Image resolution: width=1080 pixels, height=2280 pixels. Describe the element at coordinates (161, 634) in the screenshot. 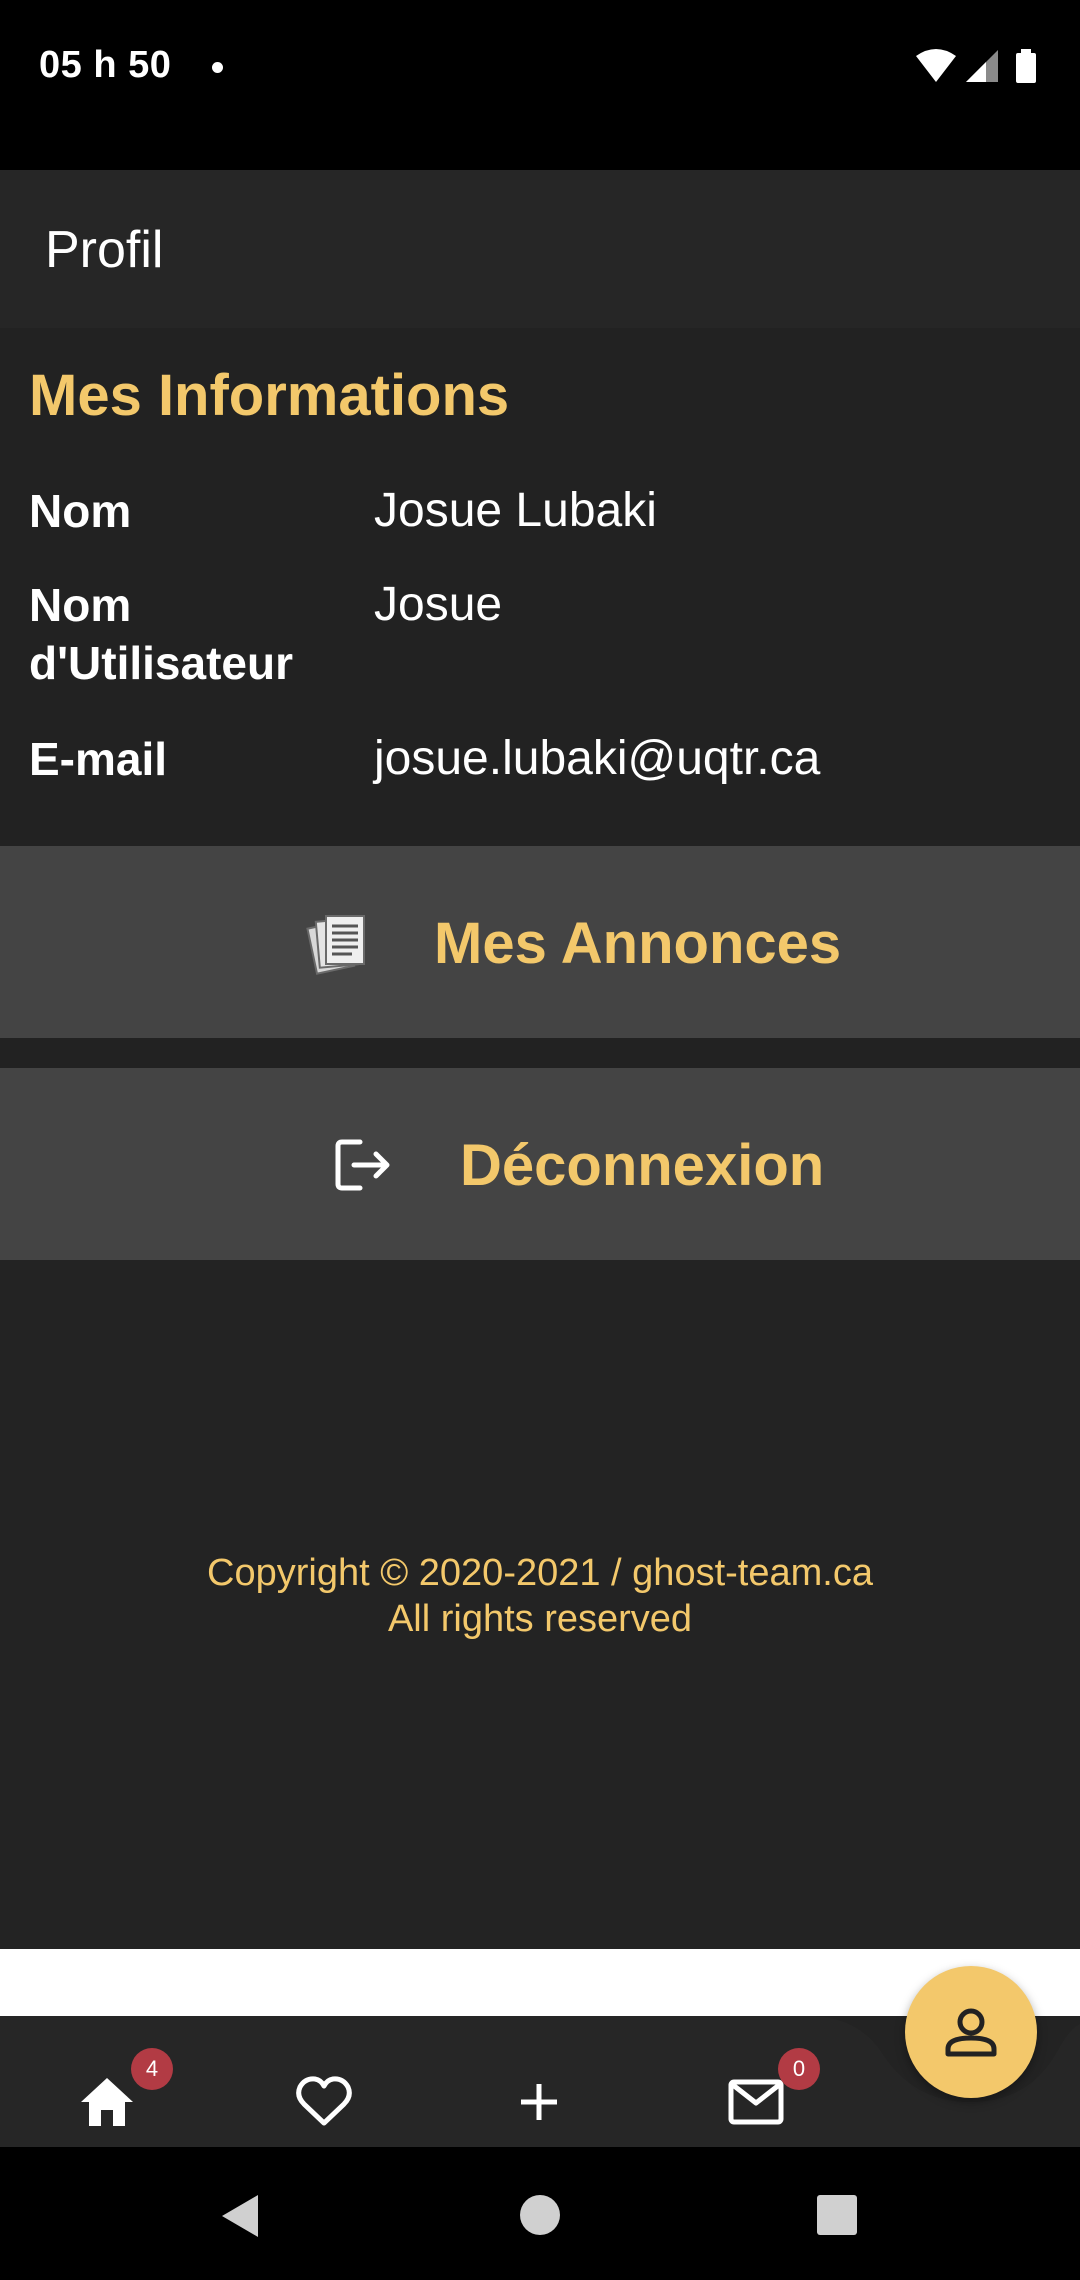

I see `username-label: Nom d'Utilisateur` at that location.